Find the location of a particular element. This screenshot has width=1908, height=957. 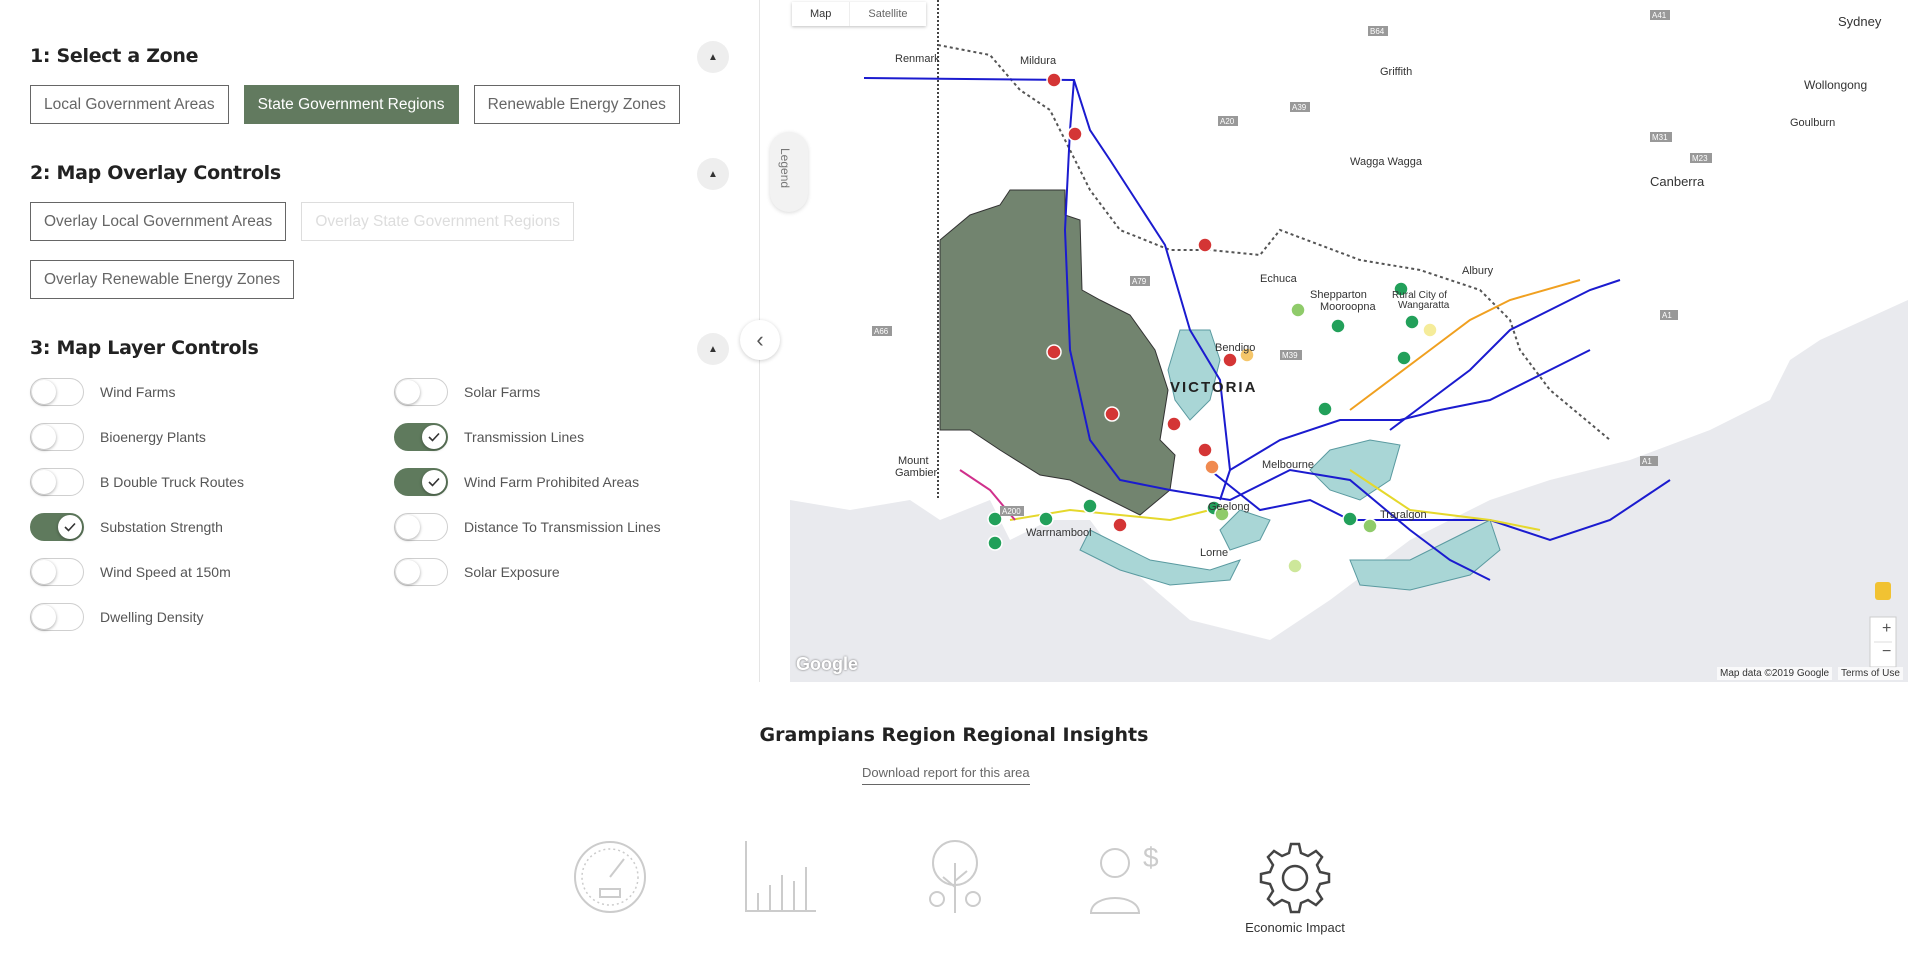

section-title: 2: Map Overlay Controls is located at coordinates (155, 173).